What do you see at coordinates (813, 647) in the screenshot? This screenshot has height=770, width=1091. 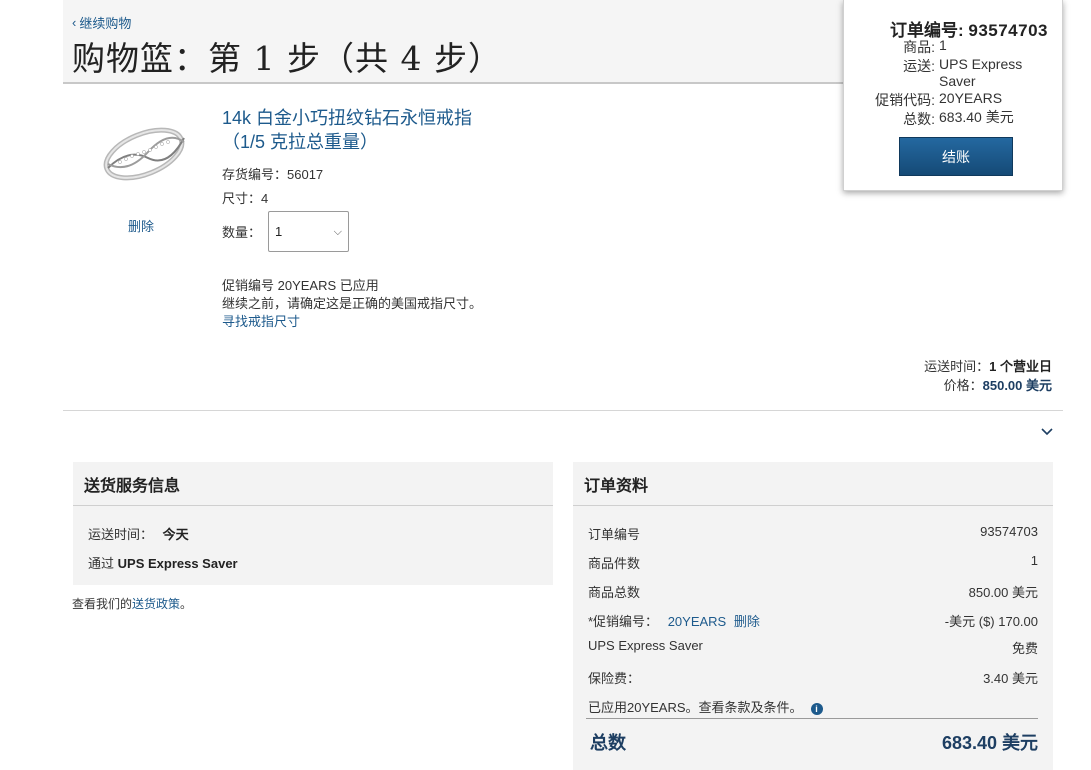 I see `order-row-shipping: UPS Express Saver 免费` at bounding box center [813, 647].